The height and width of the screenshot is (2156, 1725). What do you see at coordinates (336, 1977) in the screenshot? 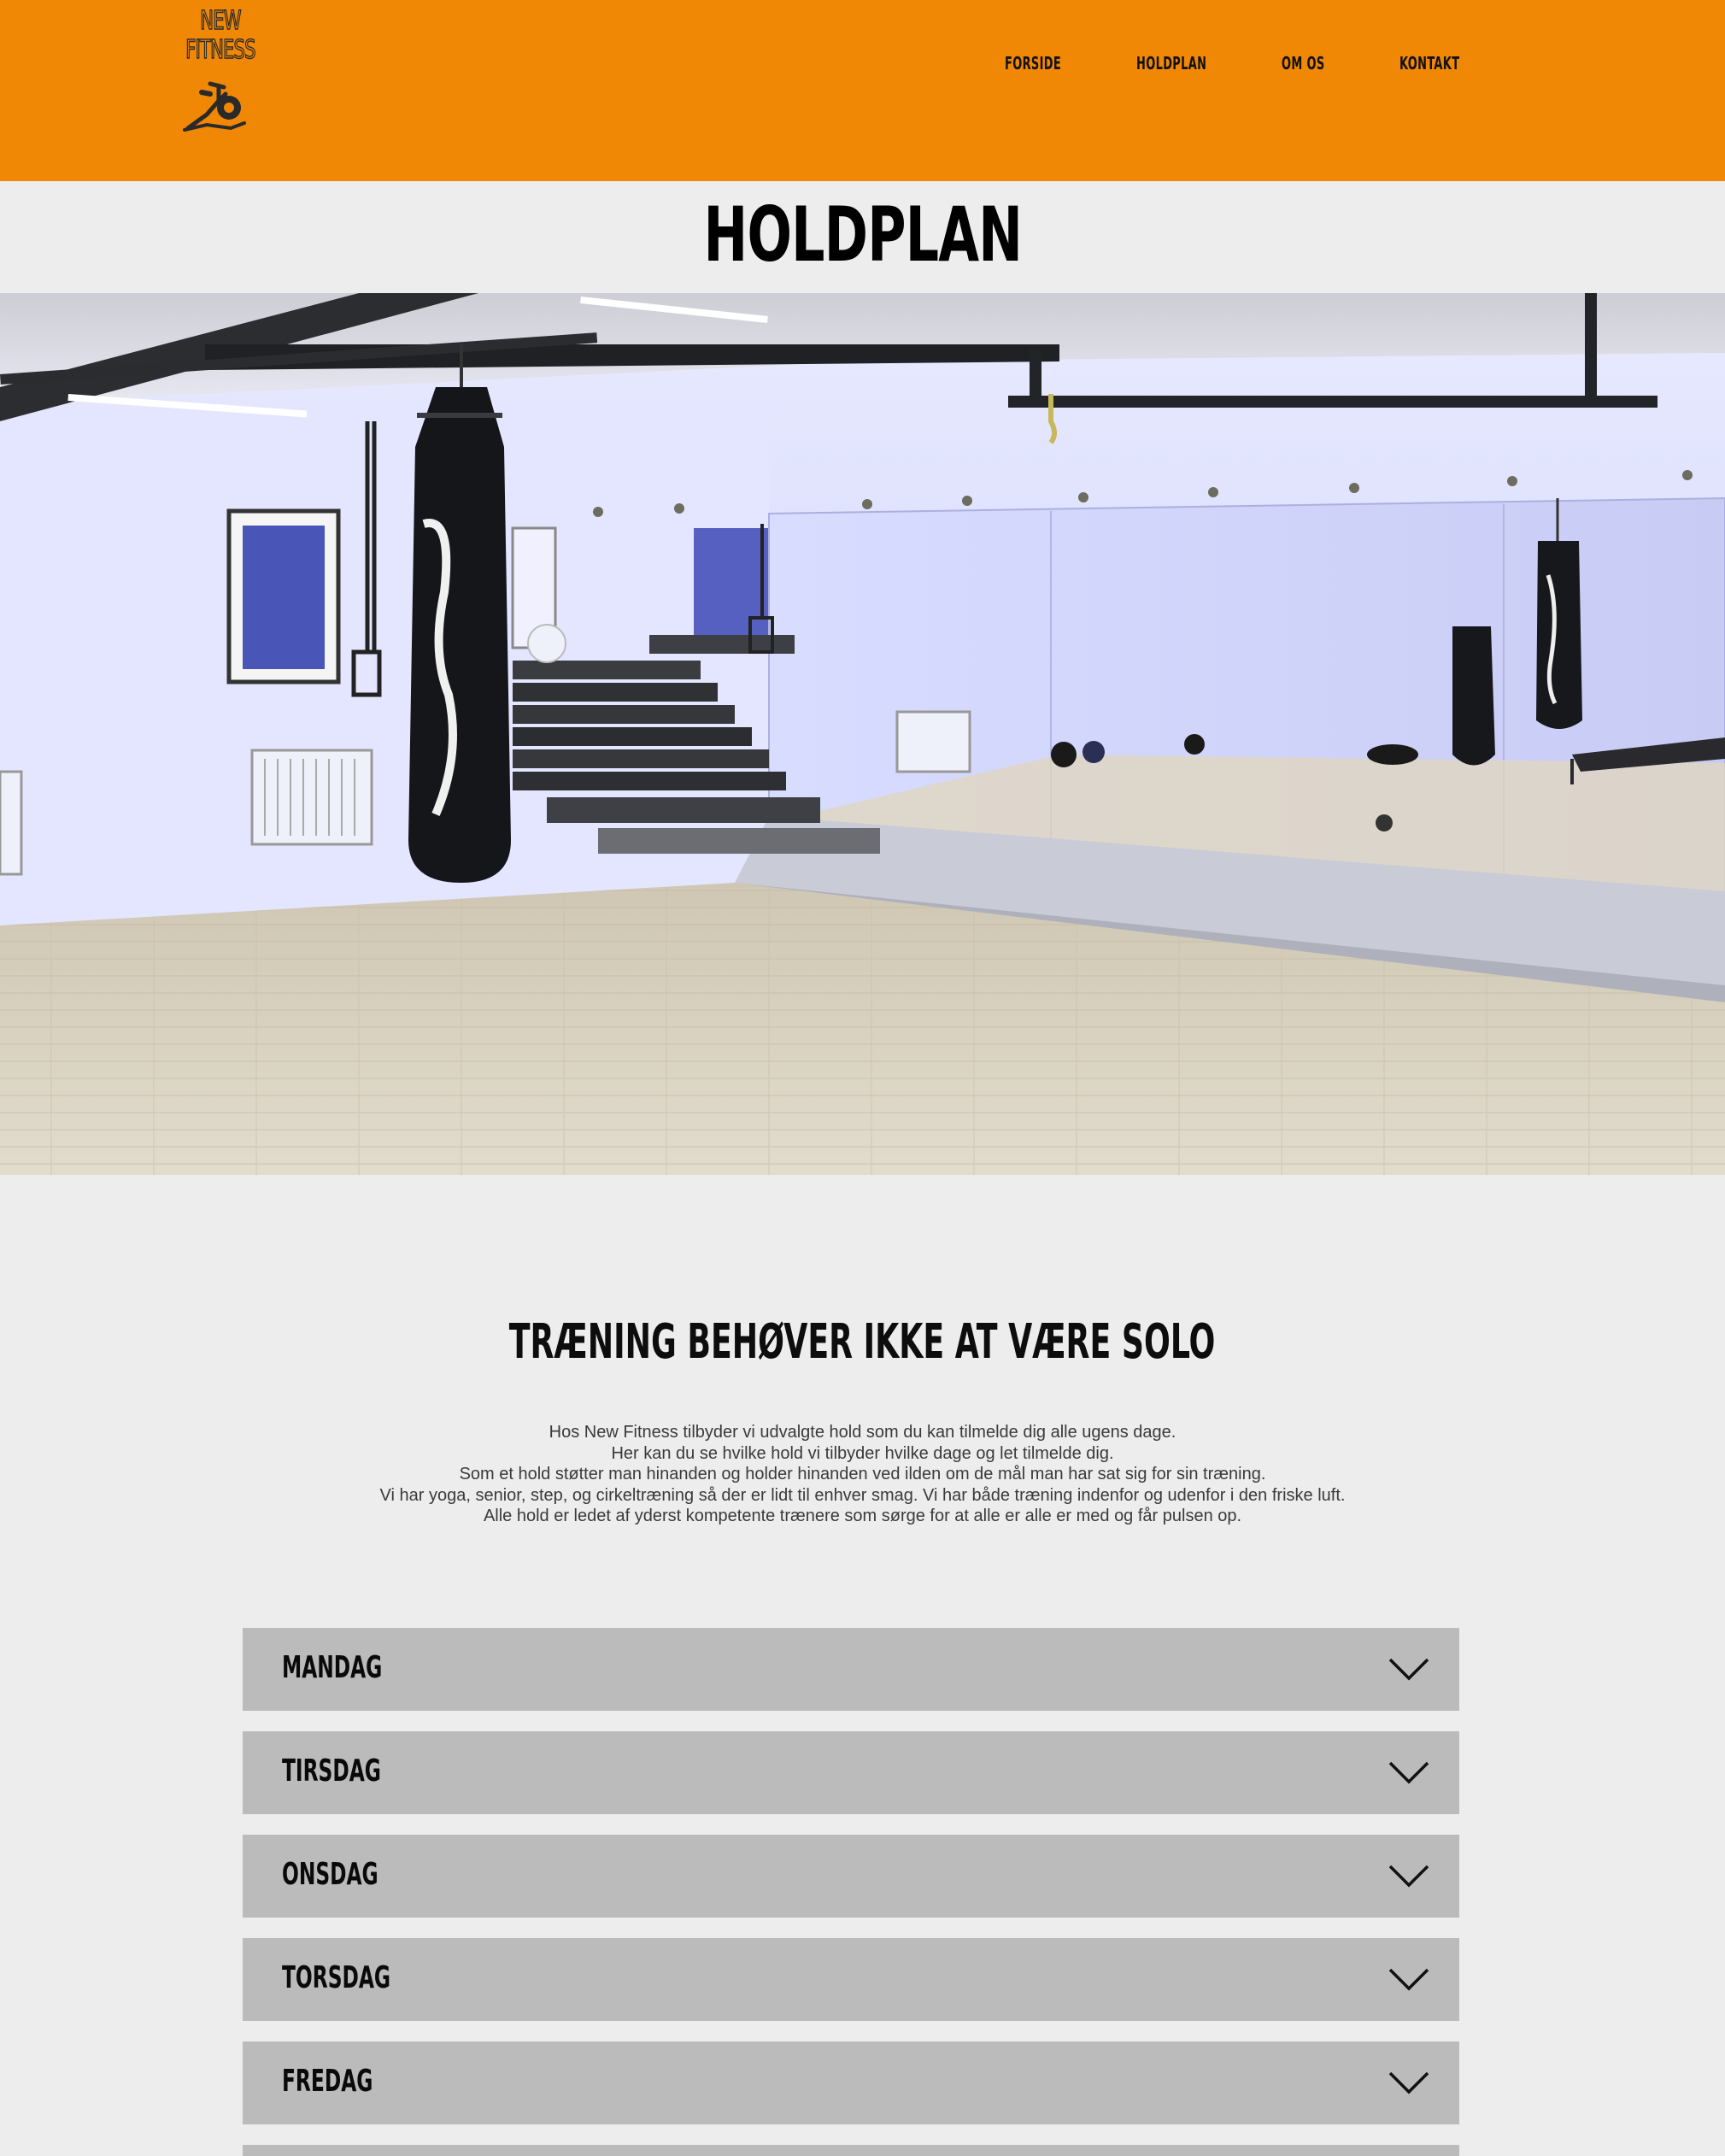
I see `day-label: TORSDAG` at bounding box center [336, 1977].